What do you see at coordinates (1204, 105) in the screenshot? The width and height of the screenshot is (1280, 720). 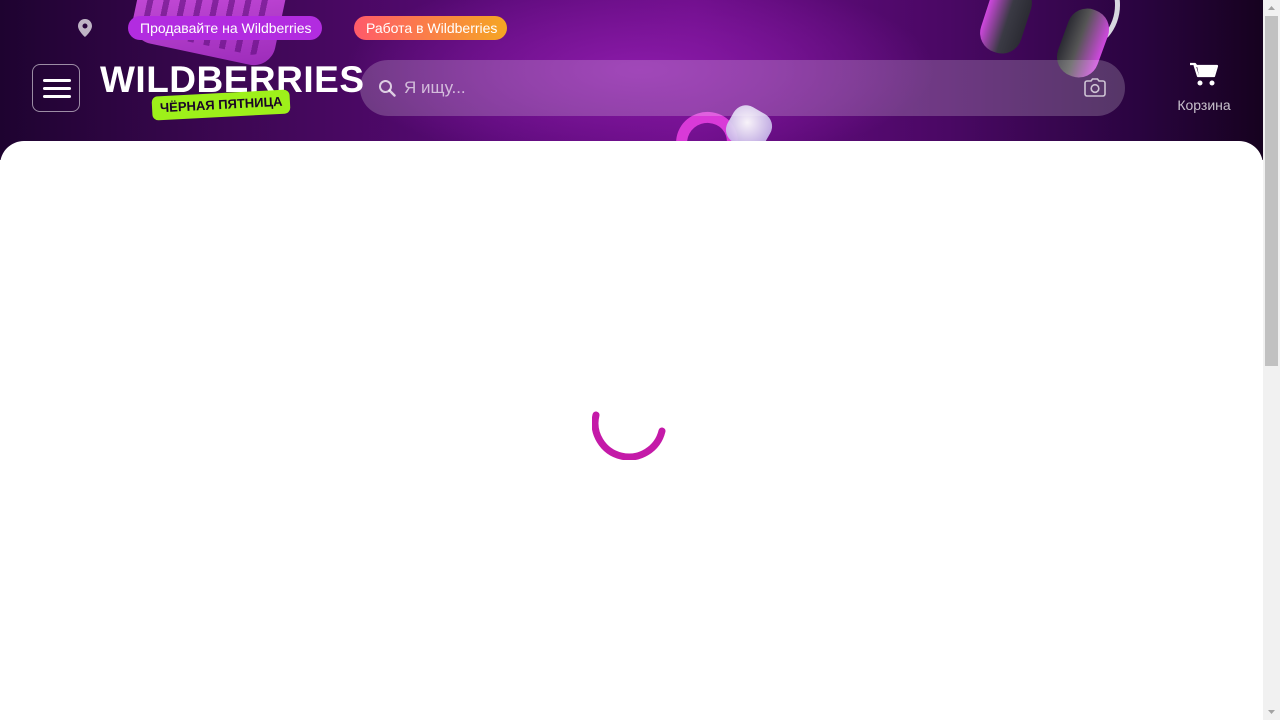 I see `cart-label: Корзина` at bounding box center [1204, 105].